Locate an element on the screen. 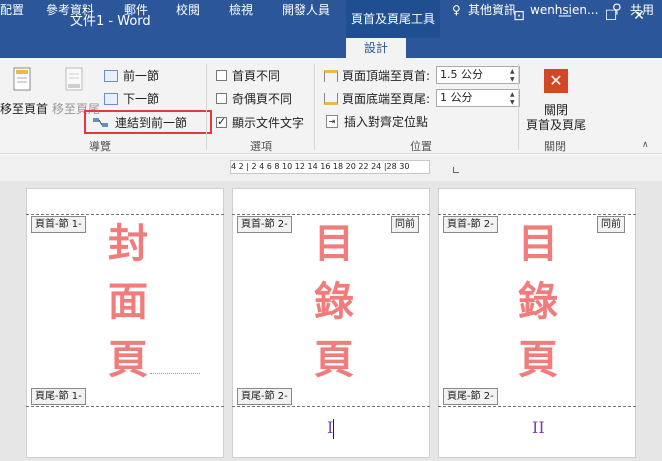 This screenshot has width=662, height=461. header-section-tag: 頁首-節 1- is located at coordinates (58, 224).